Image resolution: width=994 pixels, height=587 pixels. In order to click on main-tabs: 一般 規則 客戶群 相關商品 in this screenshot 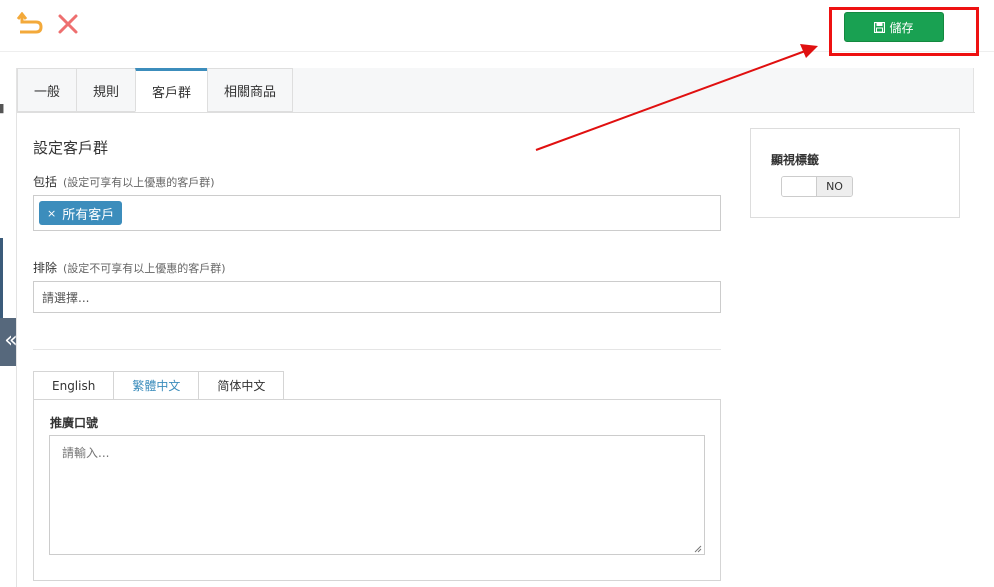, I will do `click(155, 90)`.